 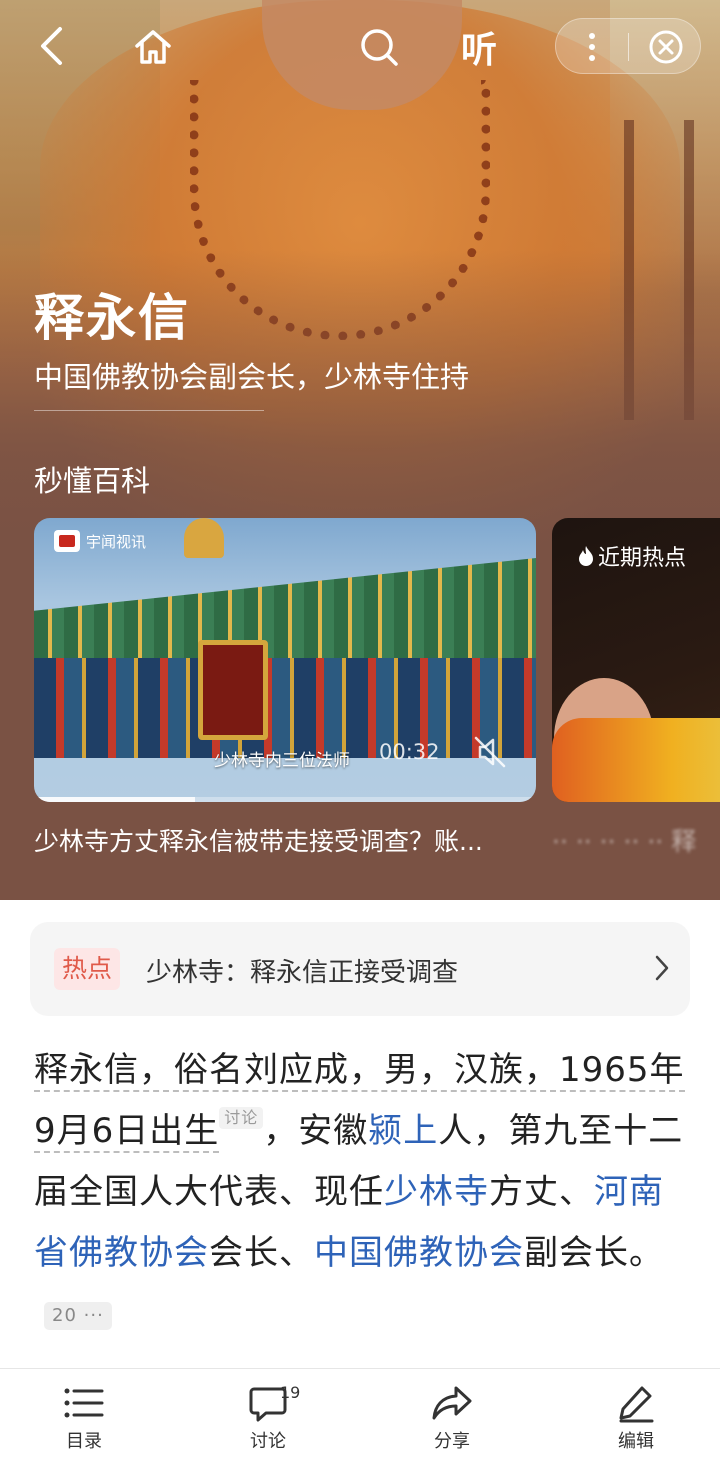 I want to click on video-card: 宇闻视讯 少林寺内三位法师 00:32, so click(x=285, y=660).